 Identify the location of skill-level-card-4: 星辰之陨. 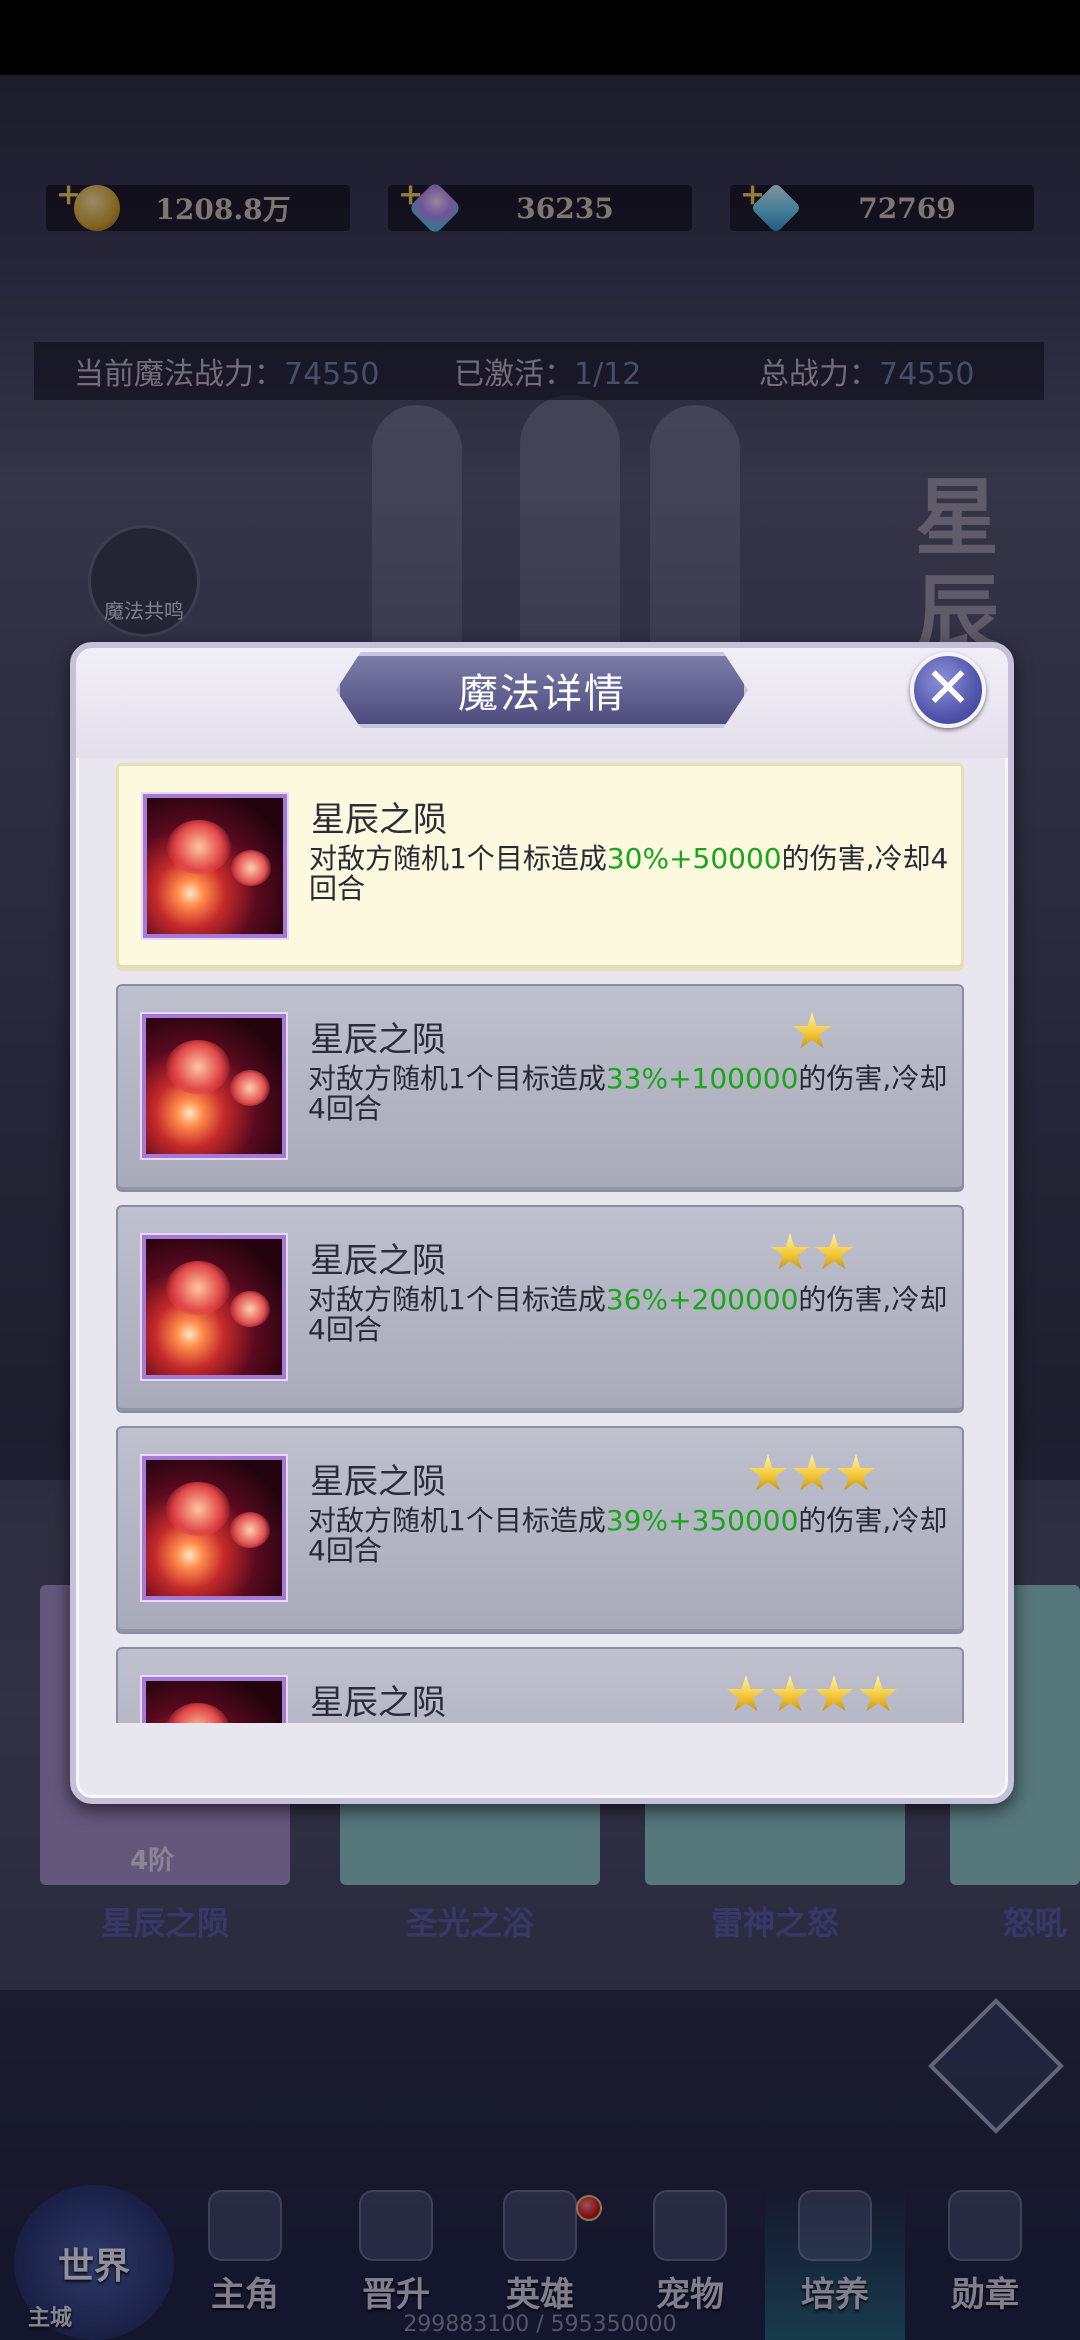
(540, 1685).